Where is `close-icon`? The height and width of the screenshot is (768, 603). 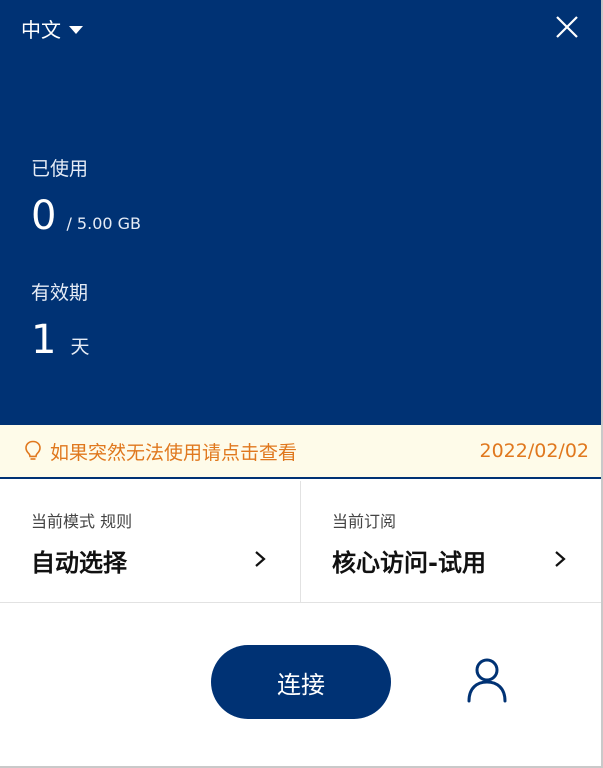 close-icon is located at coordinates (567, 27).